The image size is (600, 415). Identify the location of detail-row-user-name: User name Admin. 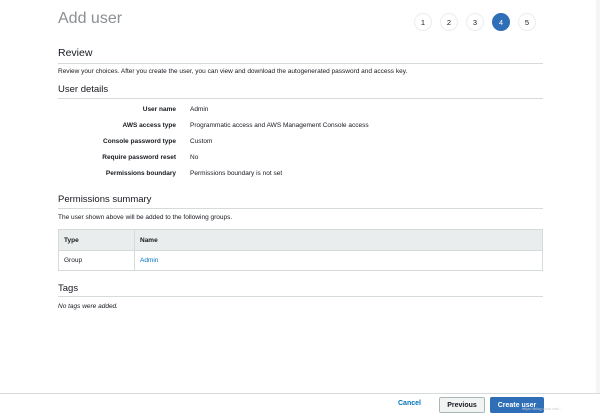
(228, 109).